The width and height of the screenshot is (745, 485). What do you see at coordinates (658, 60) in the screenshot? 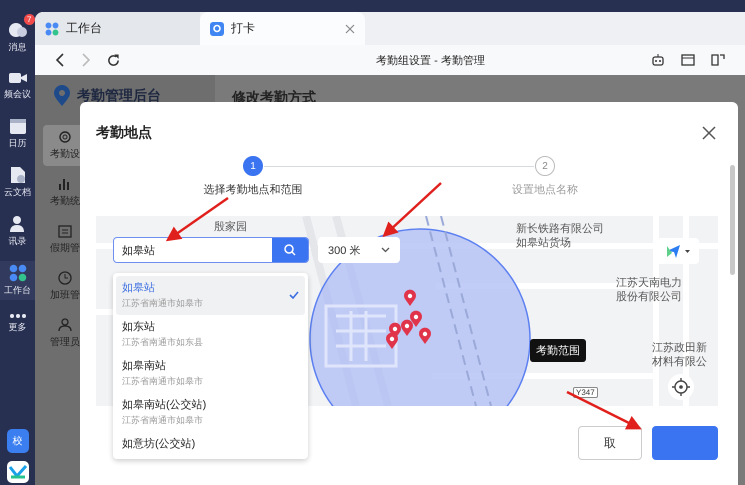
I see `robot-icon` at bounding box center [658, 60].